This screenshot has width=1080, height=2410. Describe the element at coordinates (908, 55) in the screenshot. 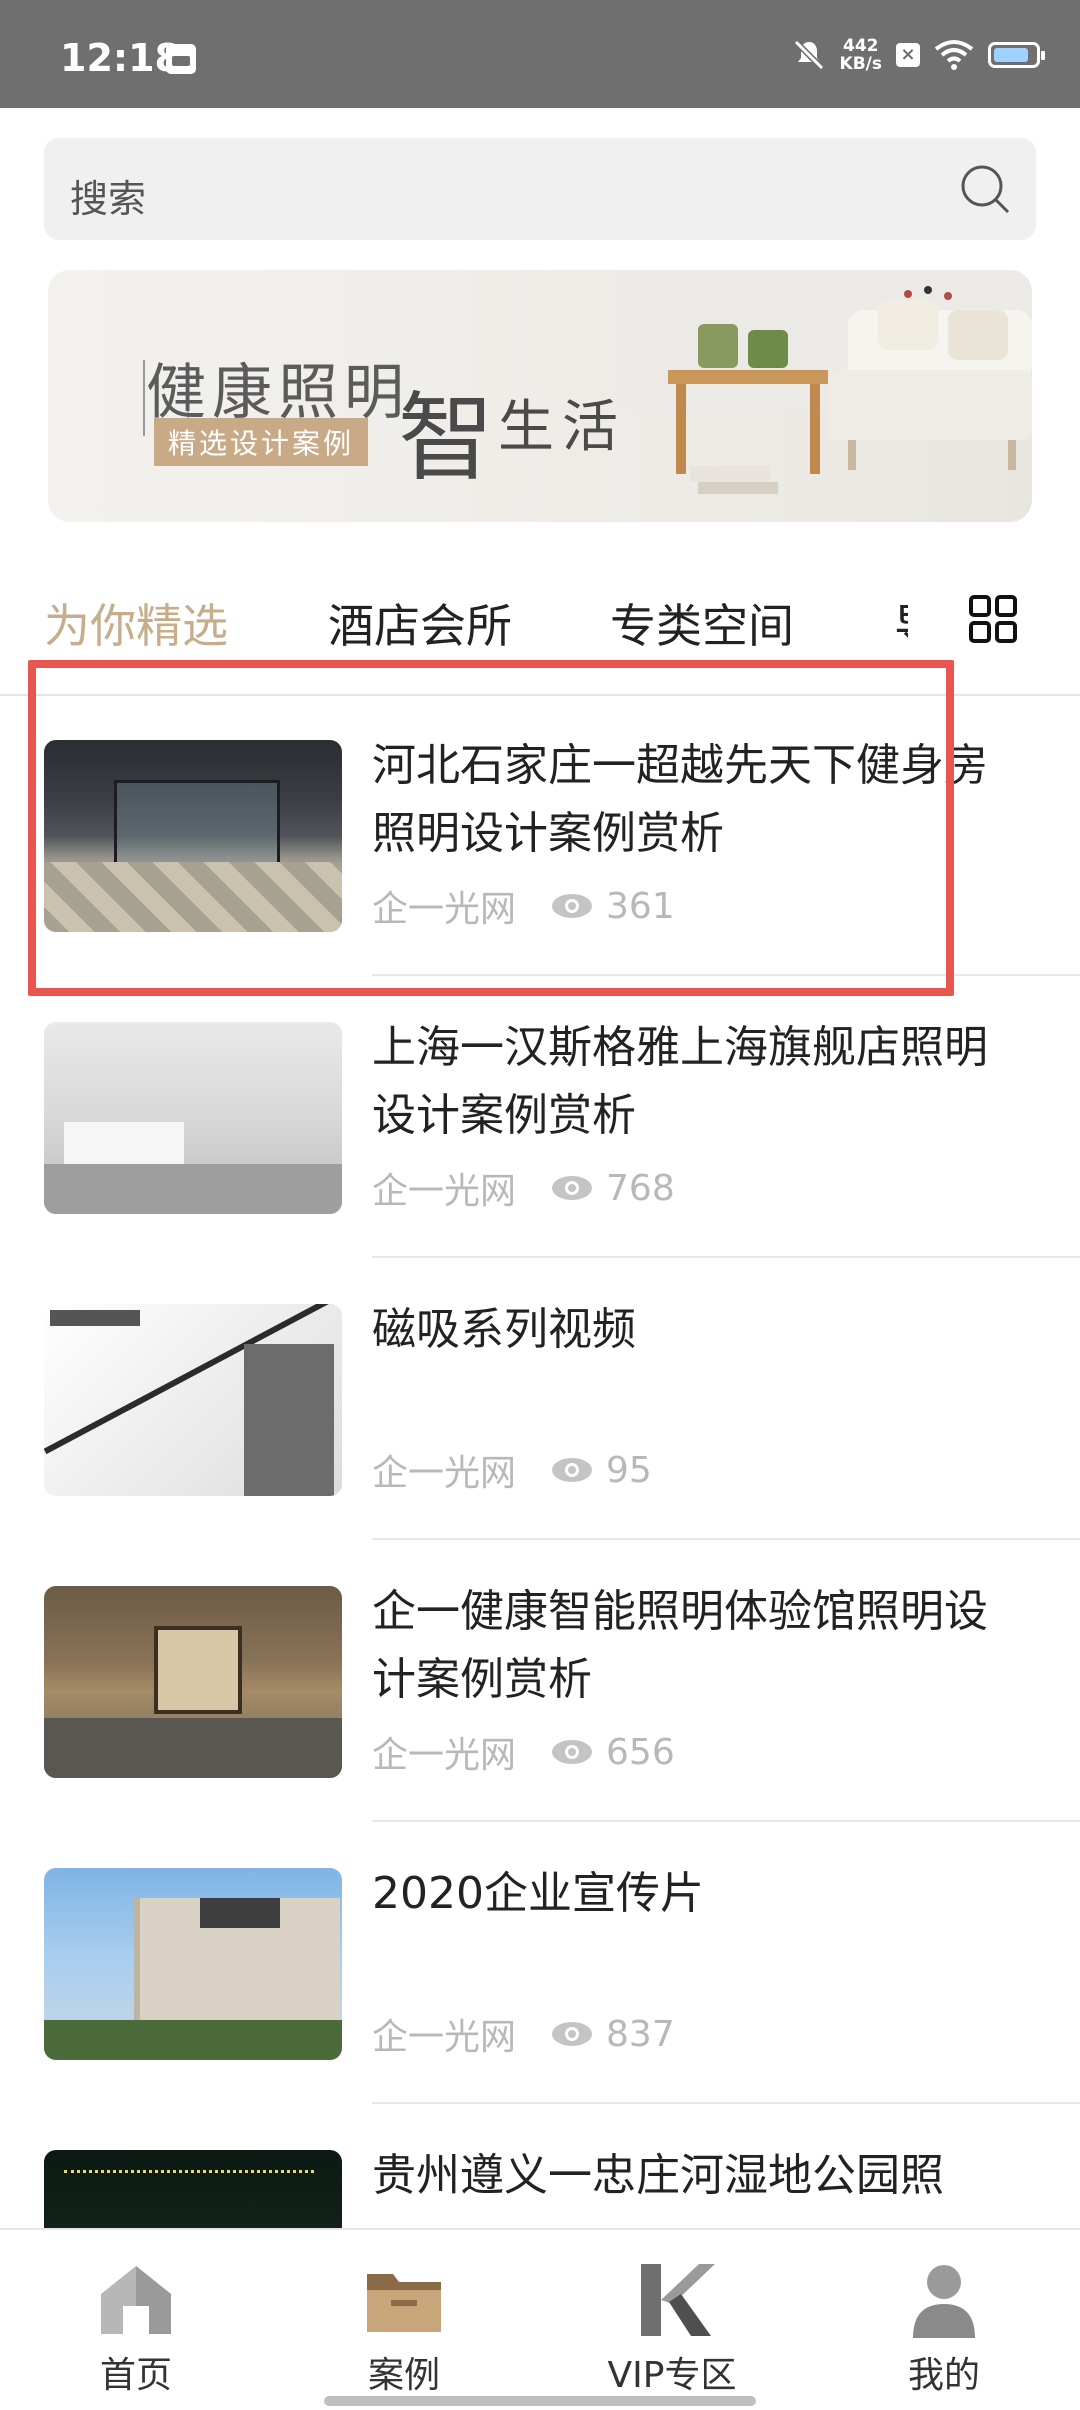

I see `sim-icon: ×` at that location.